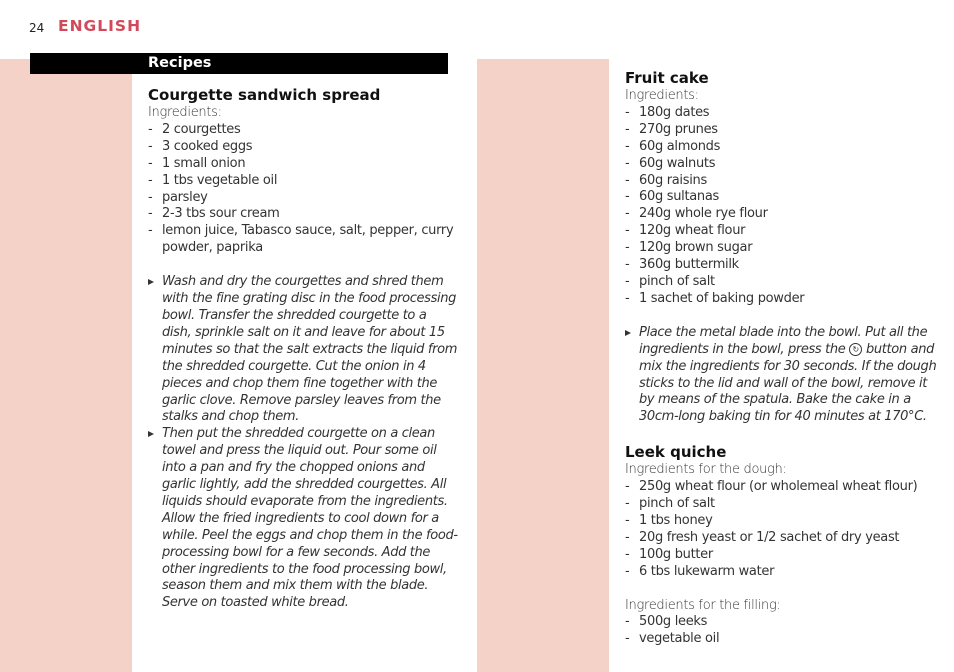 Image resolution: width=954 pixels, height=672 pixels. What do you see at coordinates (785, 639) in the screenshot?
I see `ingredient-item: vegetable oil` at bounding box center [785, 639].